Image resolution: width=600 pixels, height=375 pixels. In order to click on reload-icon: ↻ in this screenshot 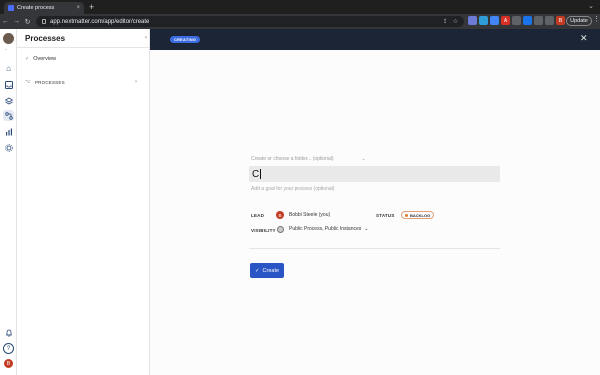, I will do `click(27, 22)`.